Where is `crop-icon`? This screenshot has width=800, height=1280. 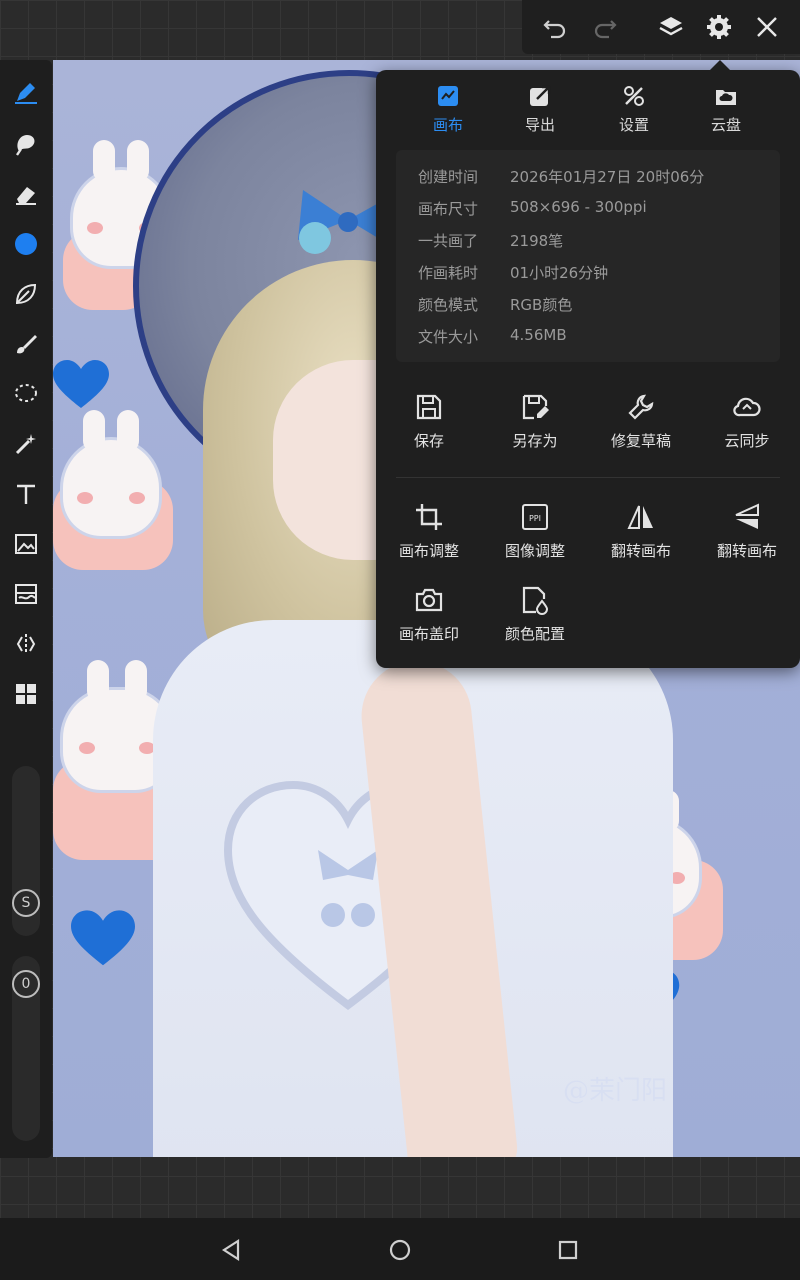
crop-icon is located at coordinates (429, 517).